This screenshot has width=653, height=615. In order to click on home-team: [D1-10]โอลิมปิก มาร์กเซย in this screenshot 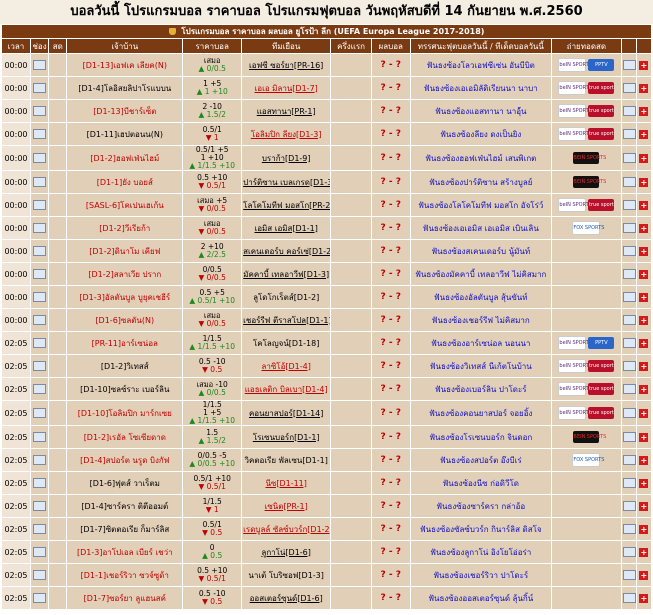, I will do `click(125, 413)`.